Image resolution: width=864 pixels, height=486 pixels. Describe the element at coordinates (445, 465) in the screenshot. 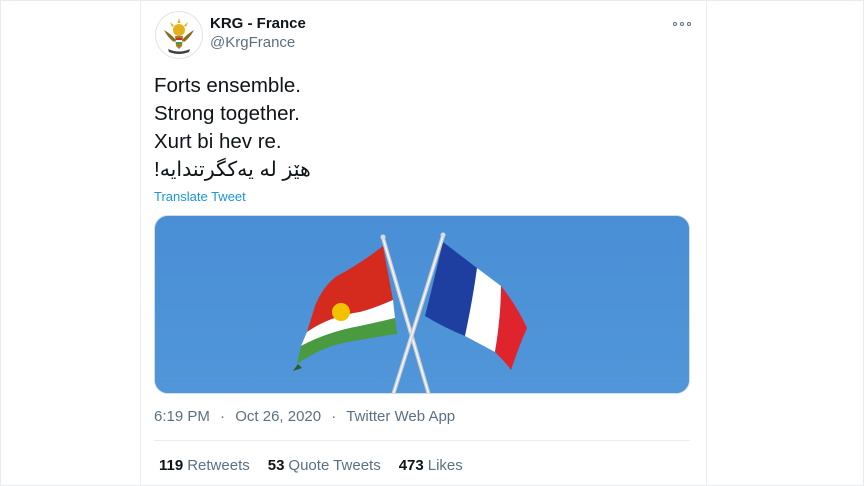

I see `likes-label: Likes` at that location.